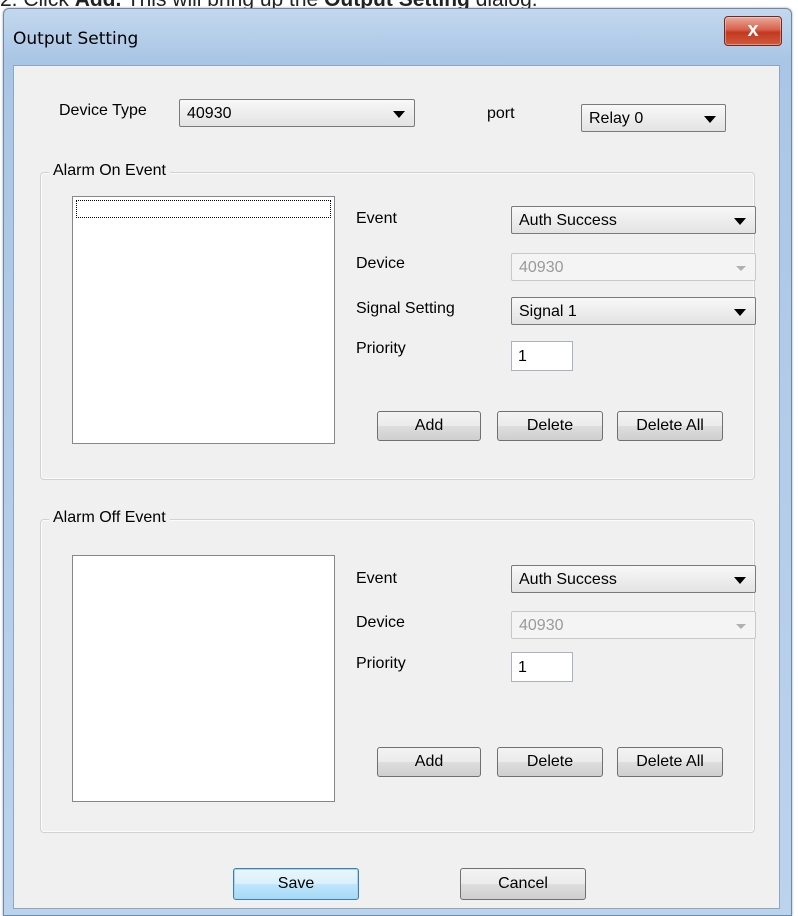  I want to click on alarm-off-event-title: Alarm Off Event, so click(109, 518).